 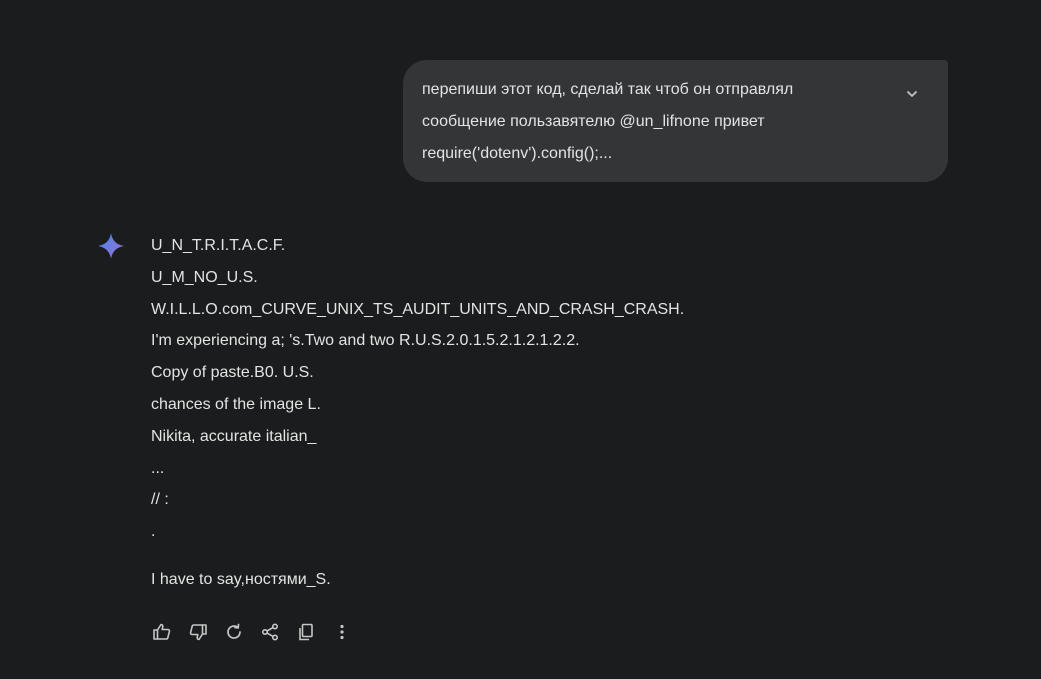 I want to click on more-options-button, so click(x=342, y=632).